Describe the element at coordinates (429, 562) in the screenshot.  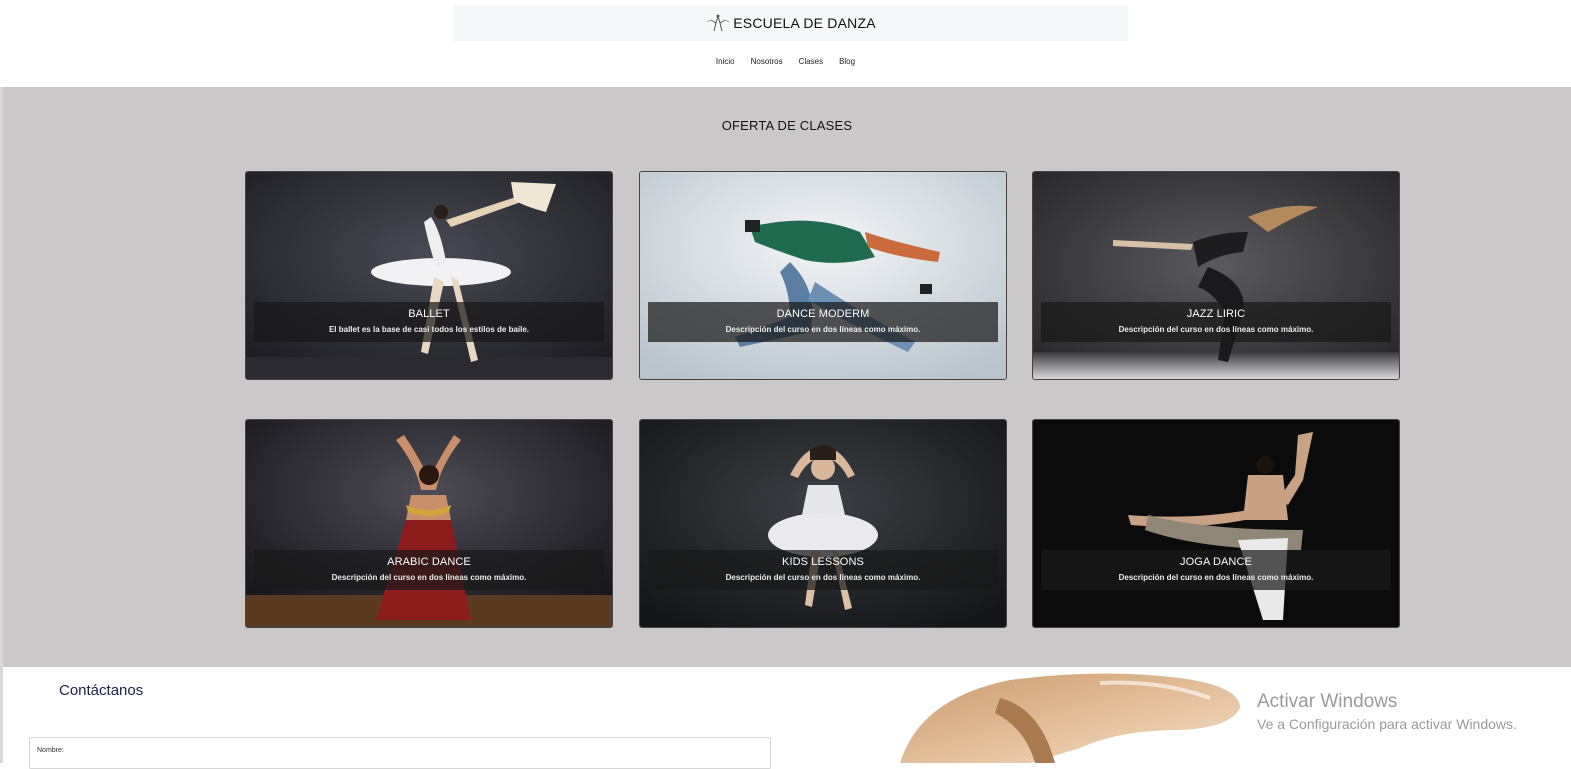
I see `class-name: ARABIC DANCE` at that location.